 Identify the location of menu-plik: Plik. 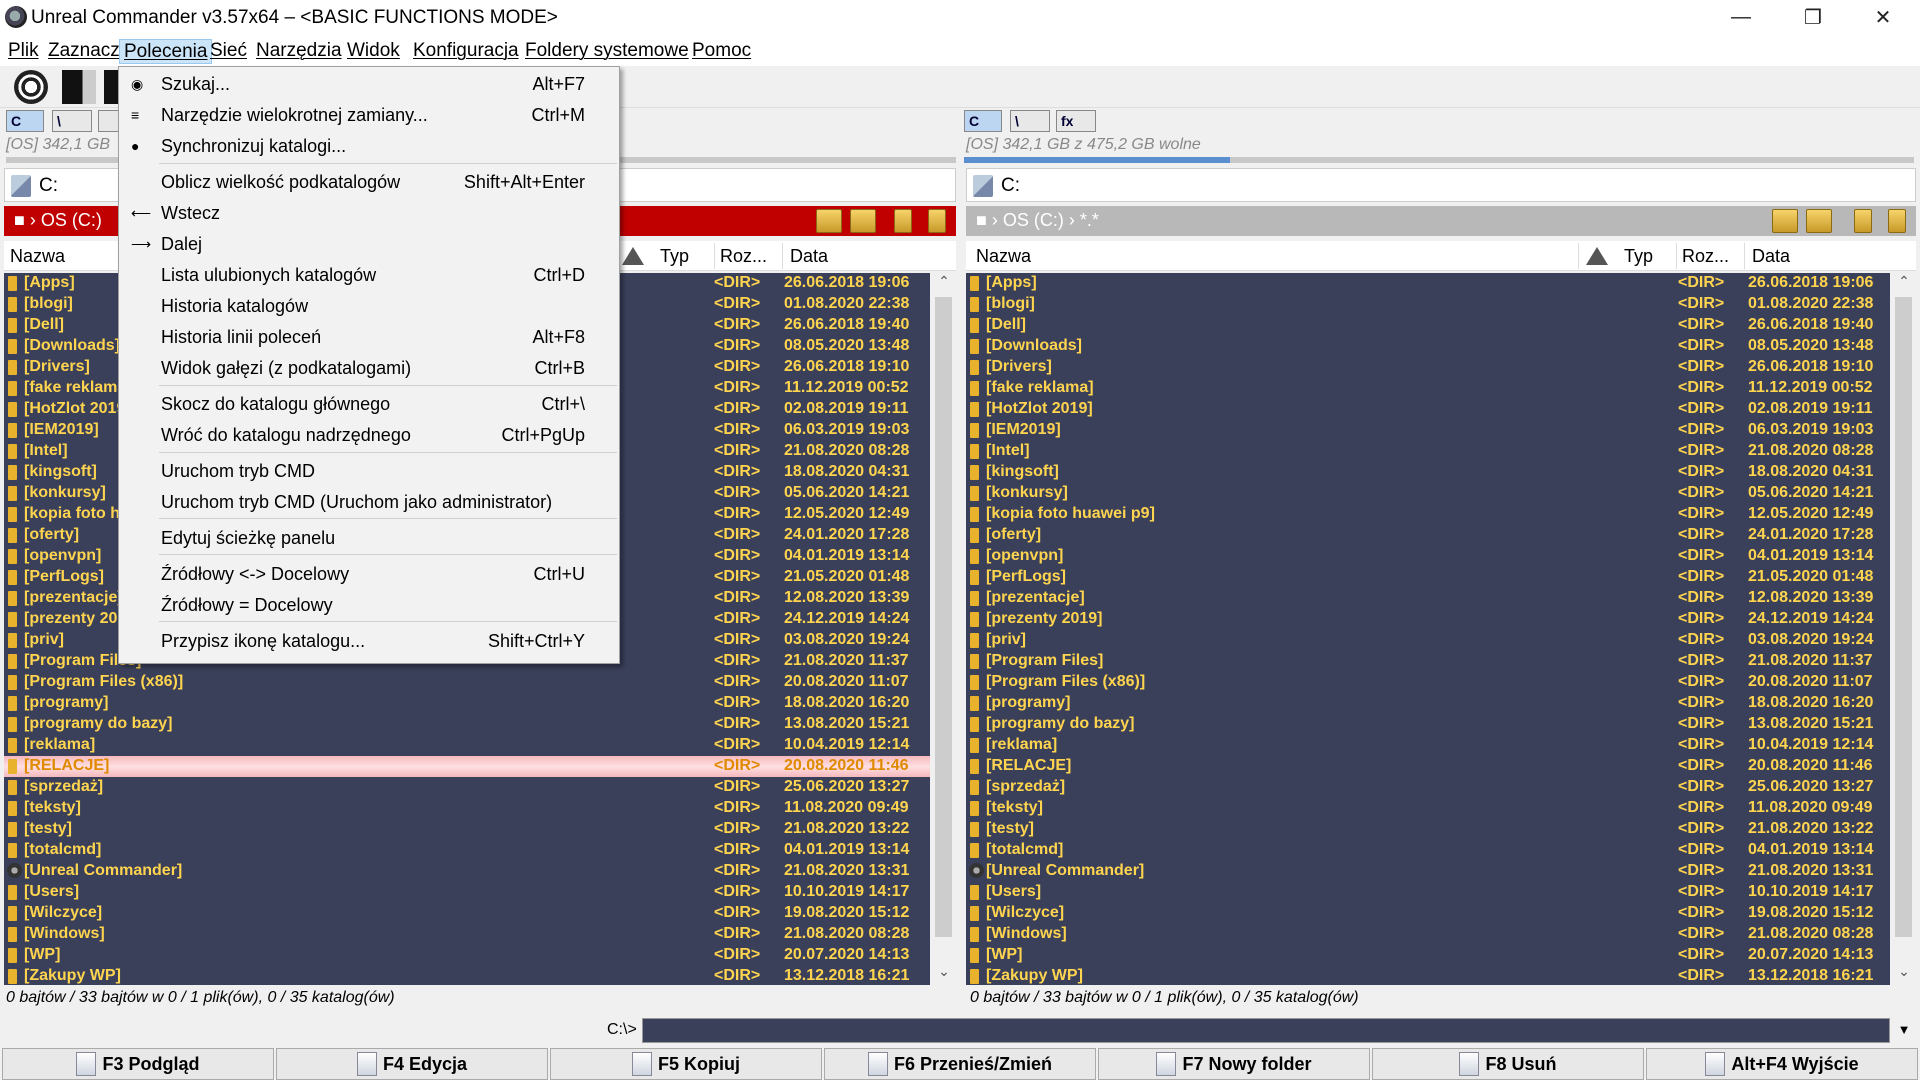
(23, 51).